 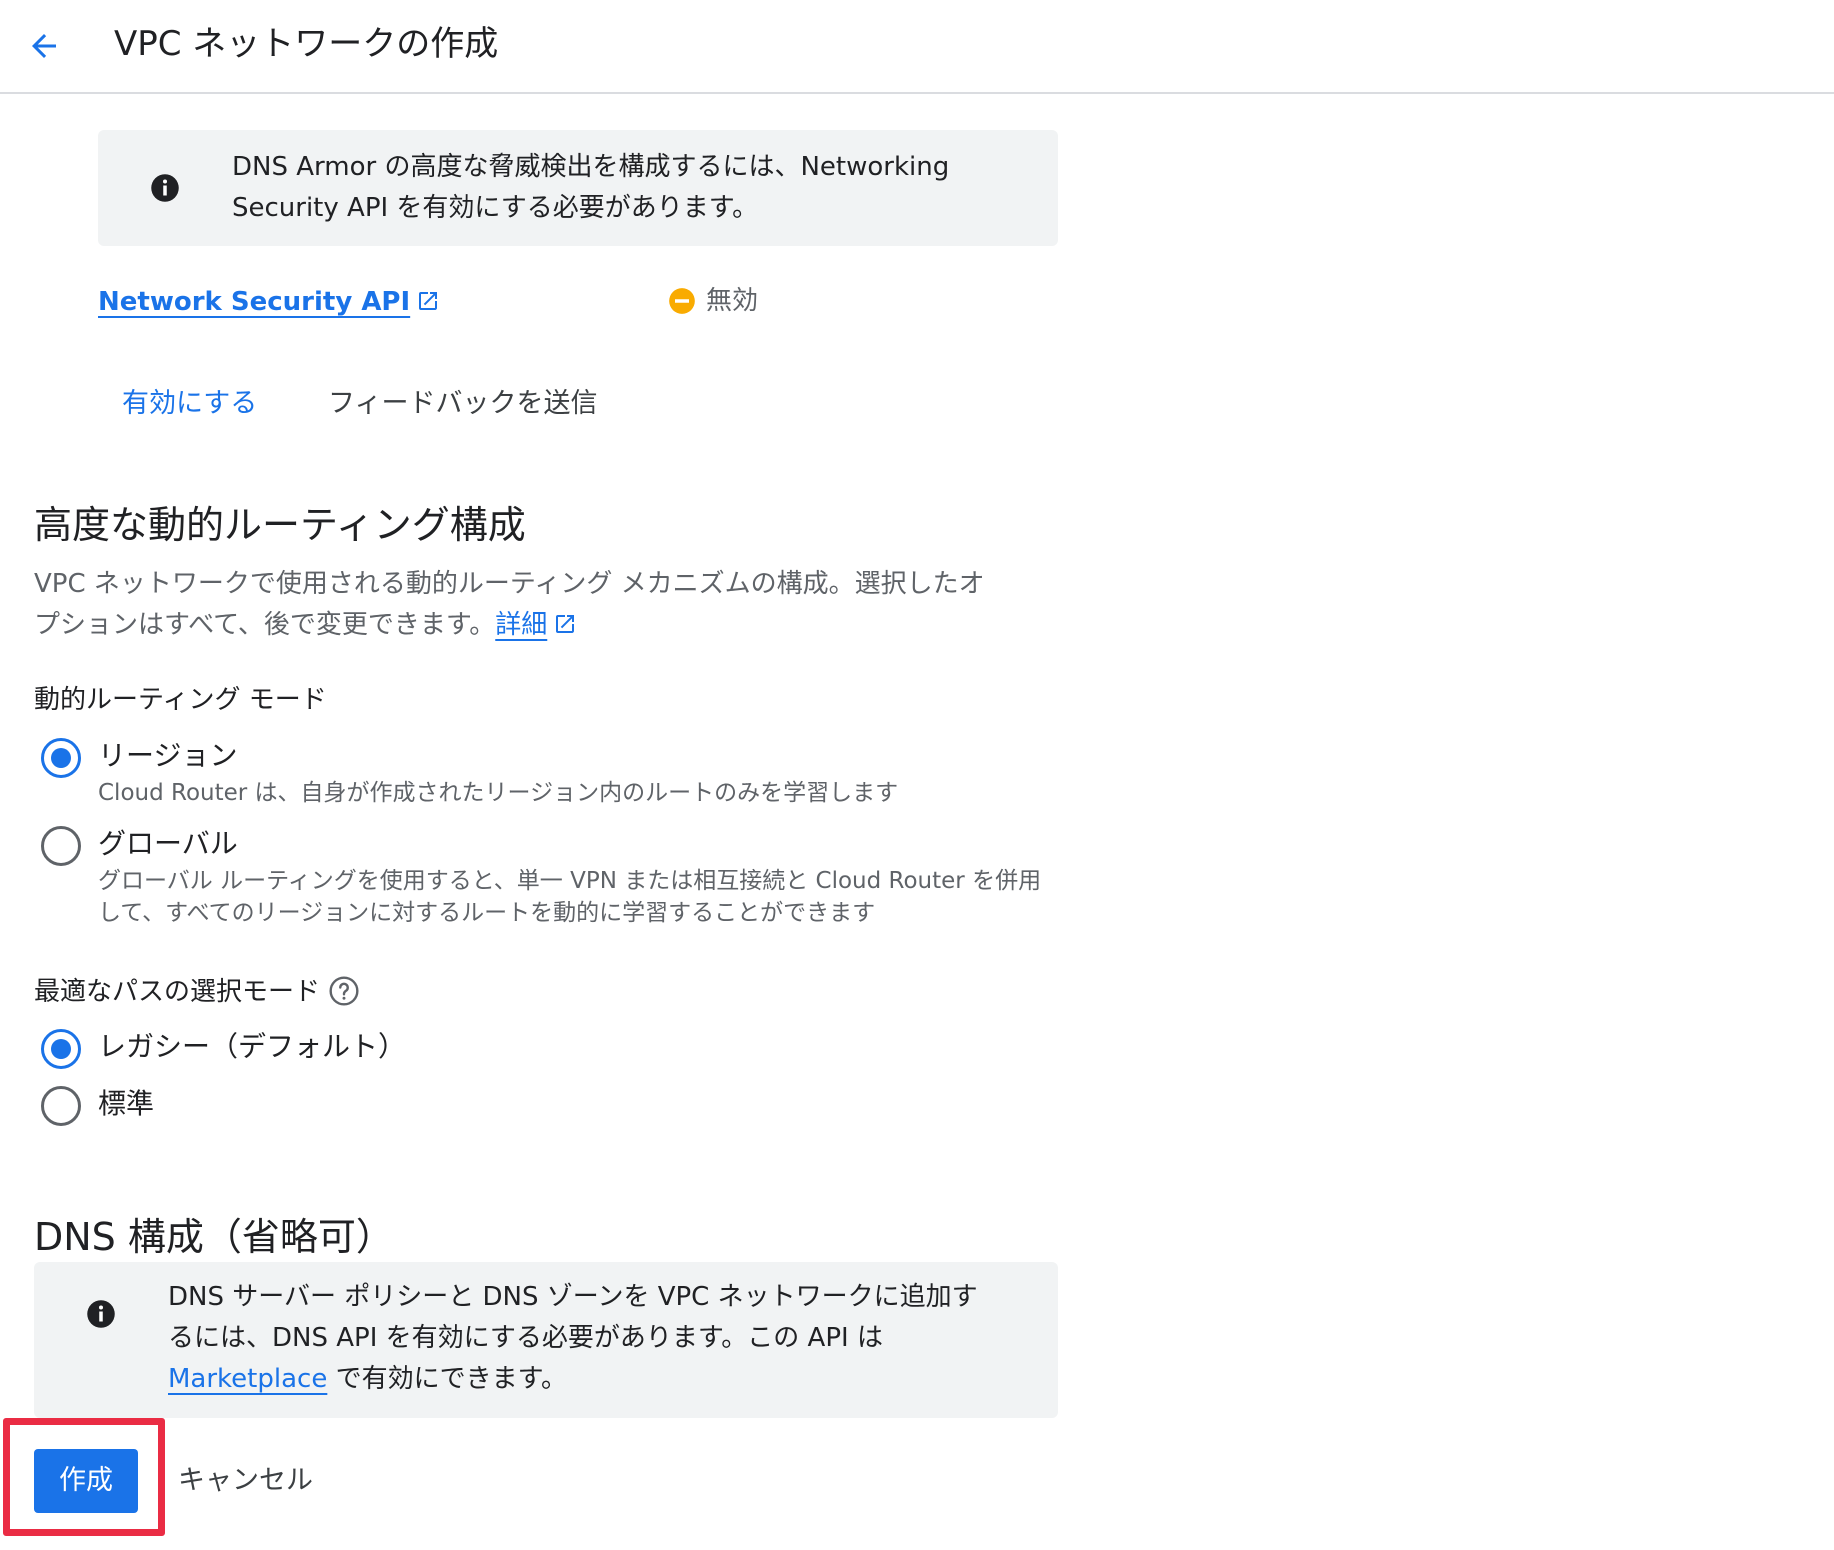 What do you see at coordinates (214, 1237) in the screenshot?
I see `dns-config-title: DNS 構成（省略可）` at bounding box center [214, 1237].